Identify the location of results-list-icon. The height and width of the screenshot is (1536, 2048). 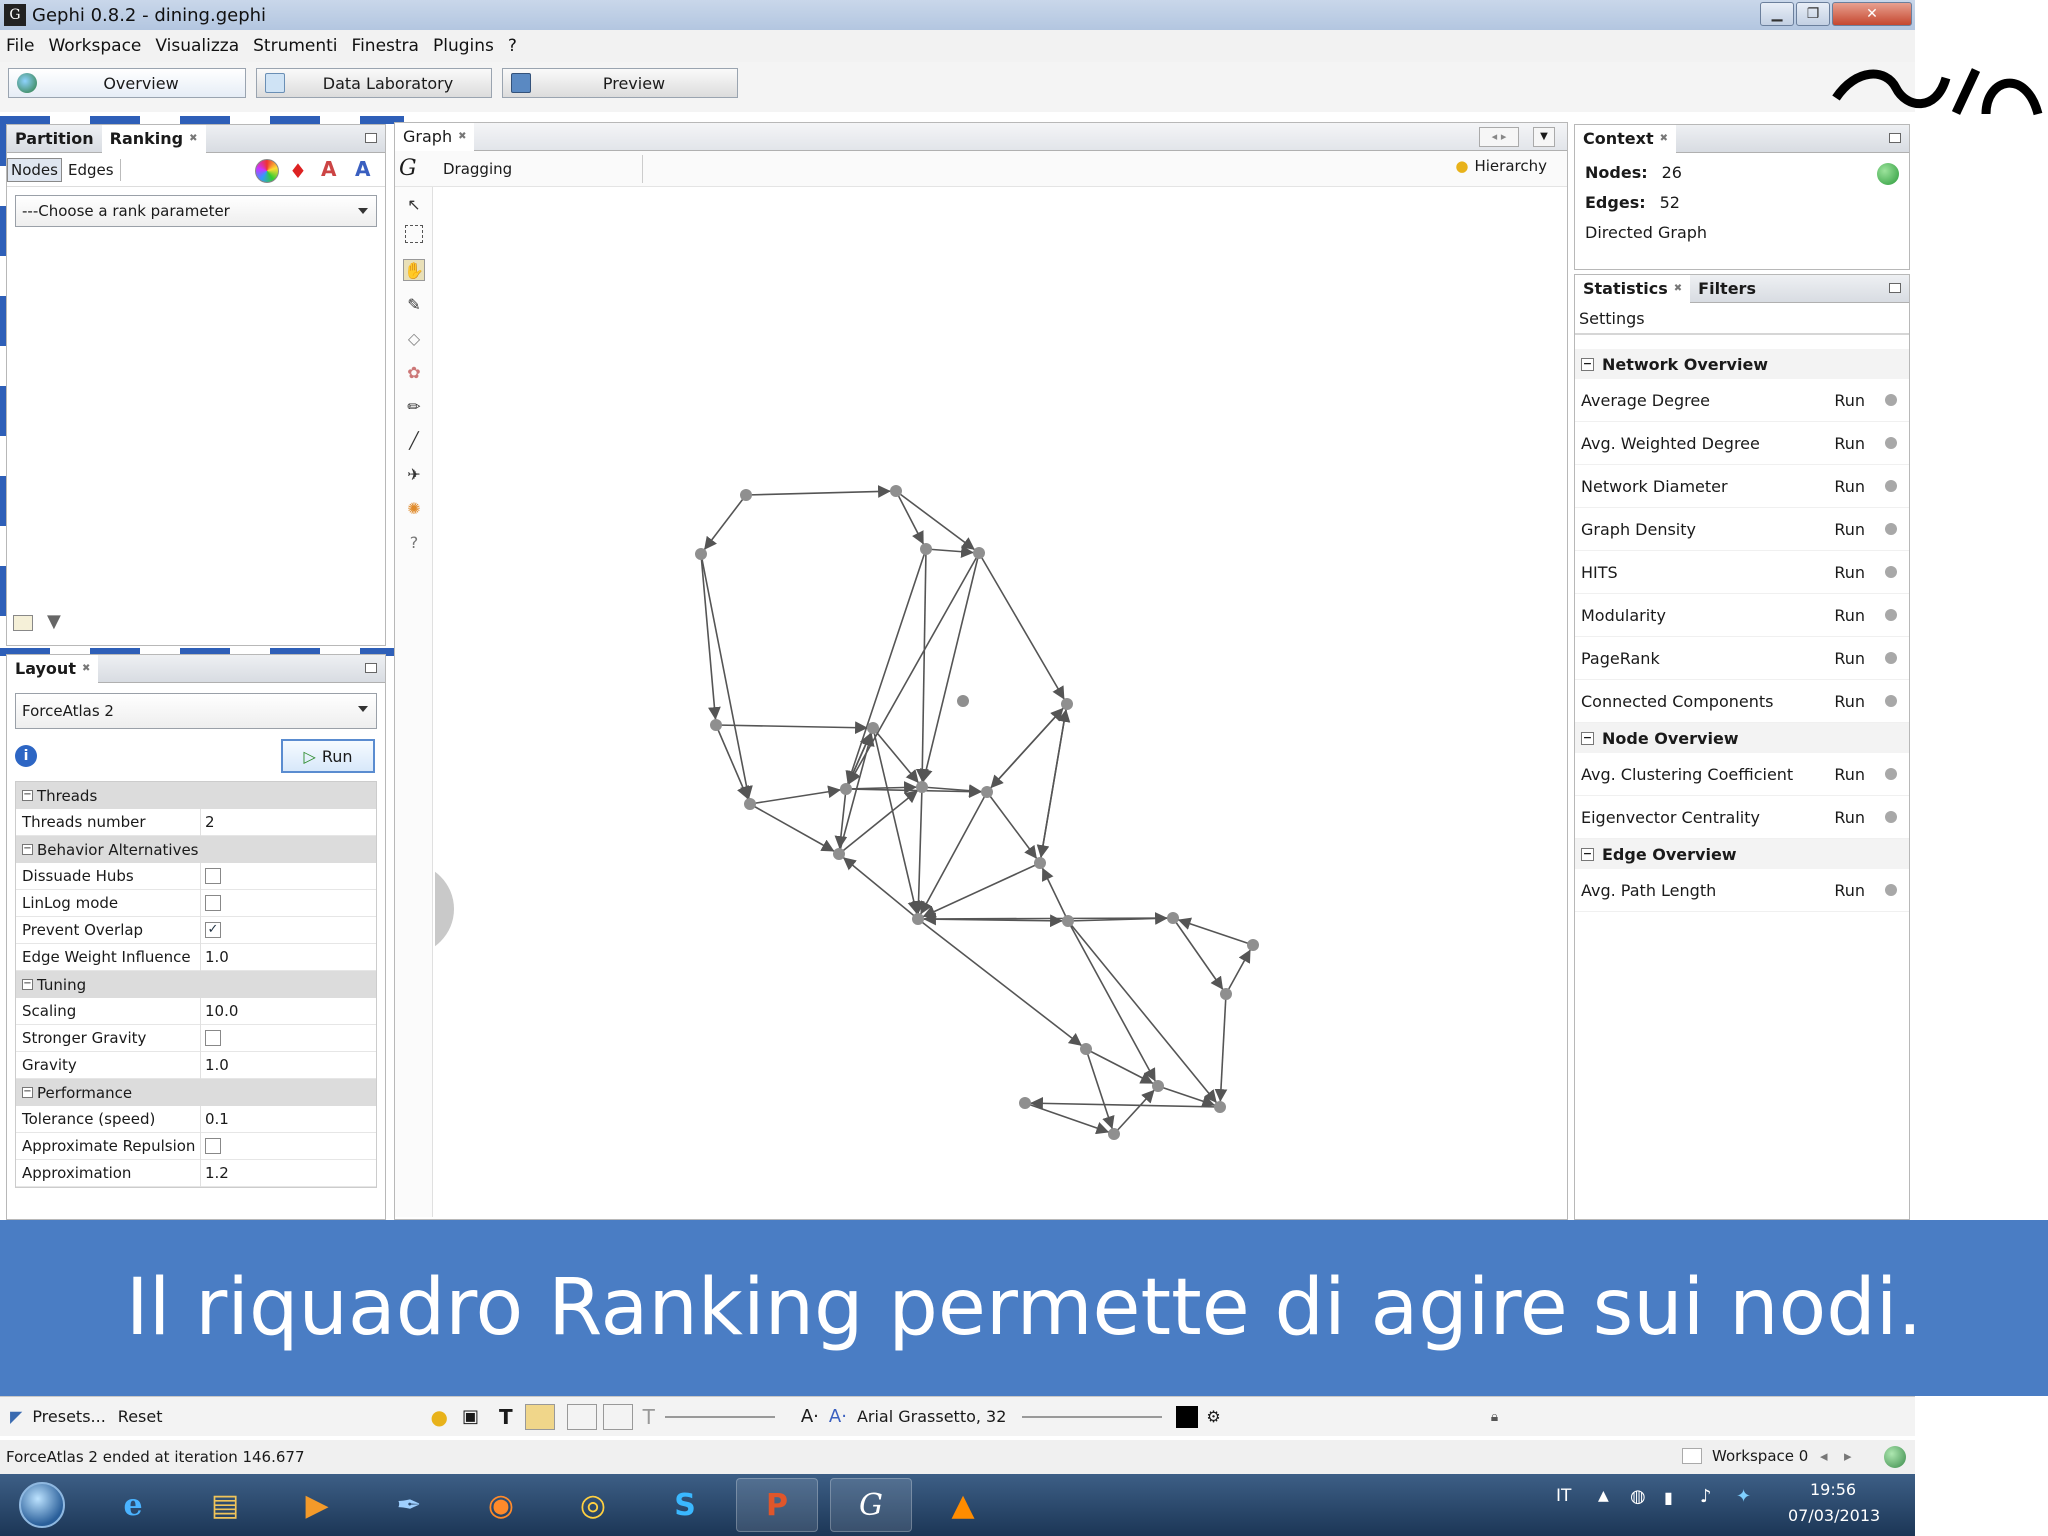
(23, 623).